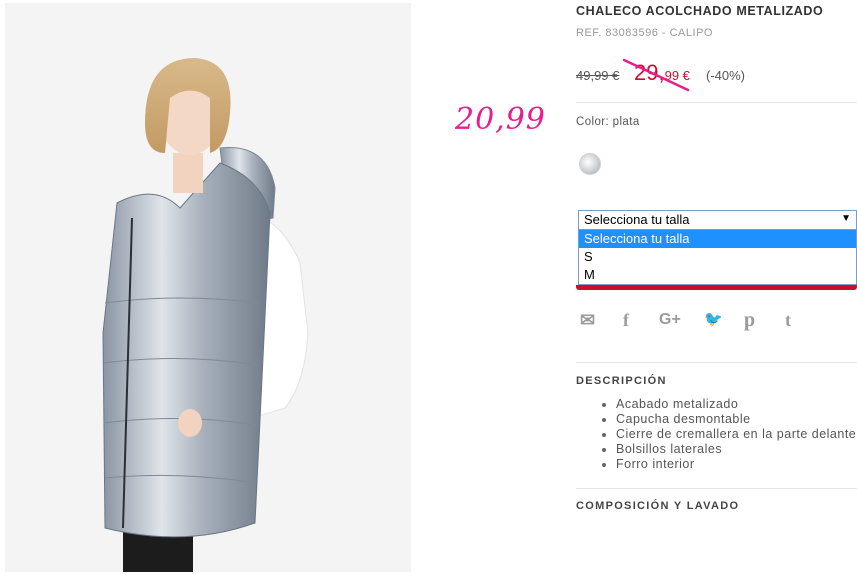  Describe the element at coordinates (846, 218) in the screenshot. I see `dropdown-arrow-icon: ▼` at that location.